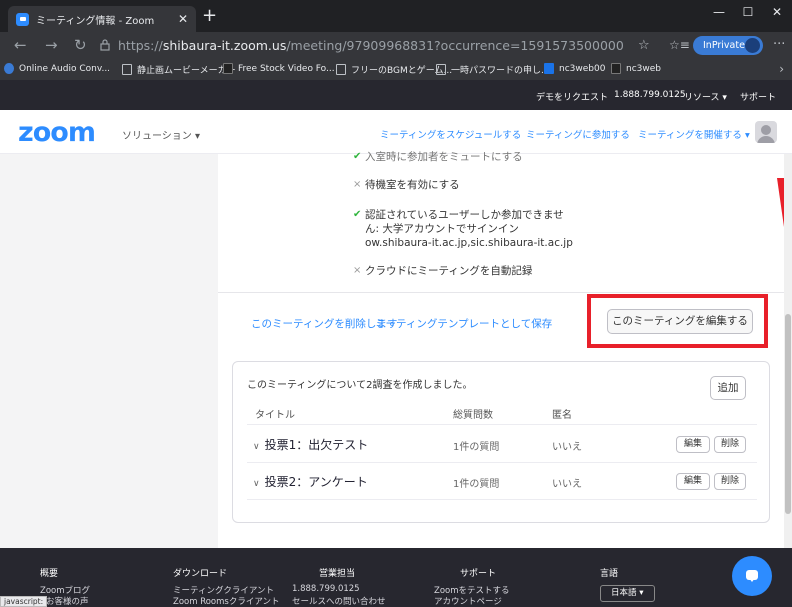 The height and width of the screenshot is (607, 792). I want to click on minimize-icon: —, so click(719, 12).